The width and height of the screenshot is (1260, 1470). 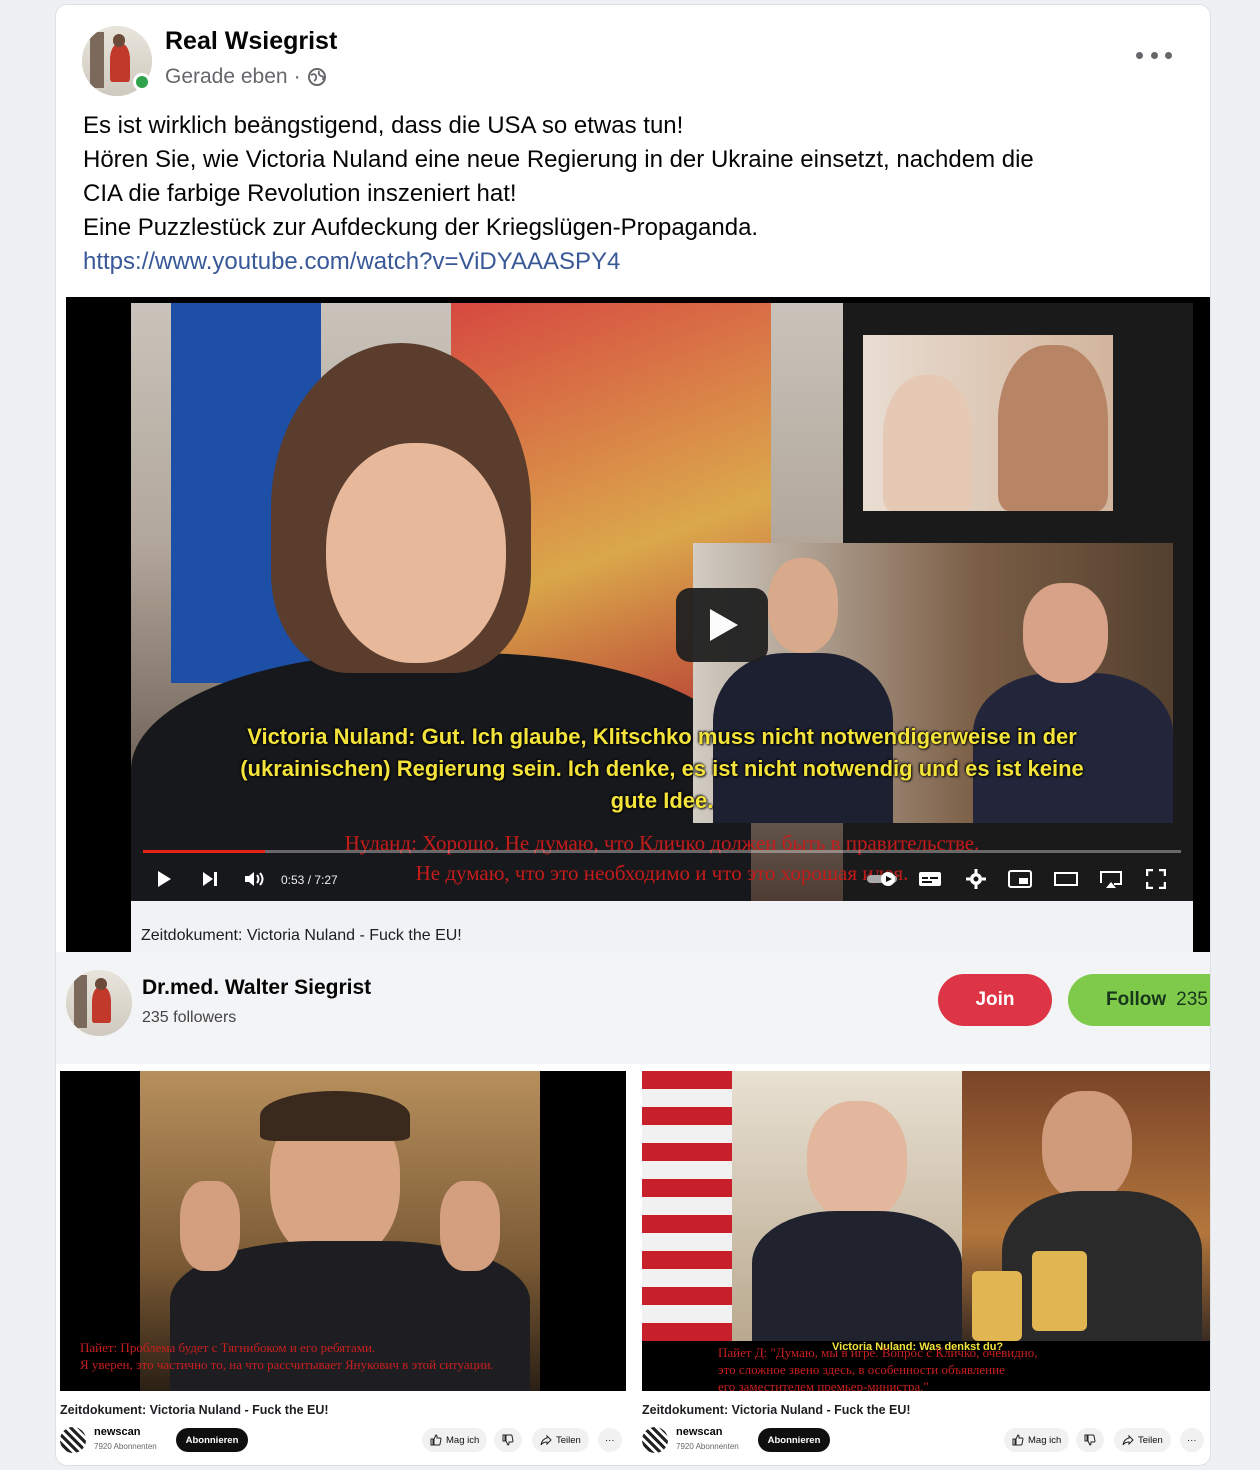 I want to click on video-frame-image-inset-top, so click(x=988, y=423).